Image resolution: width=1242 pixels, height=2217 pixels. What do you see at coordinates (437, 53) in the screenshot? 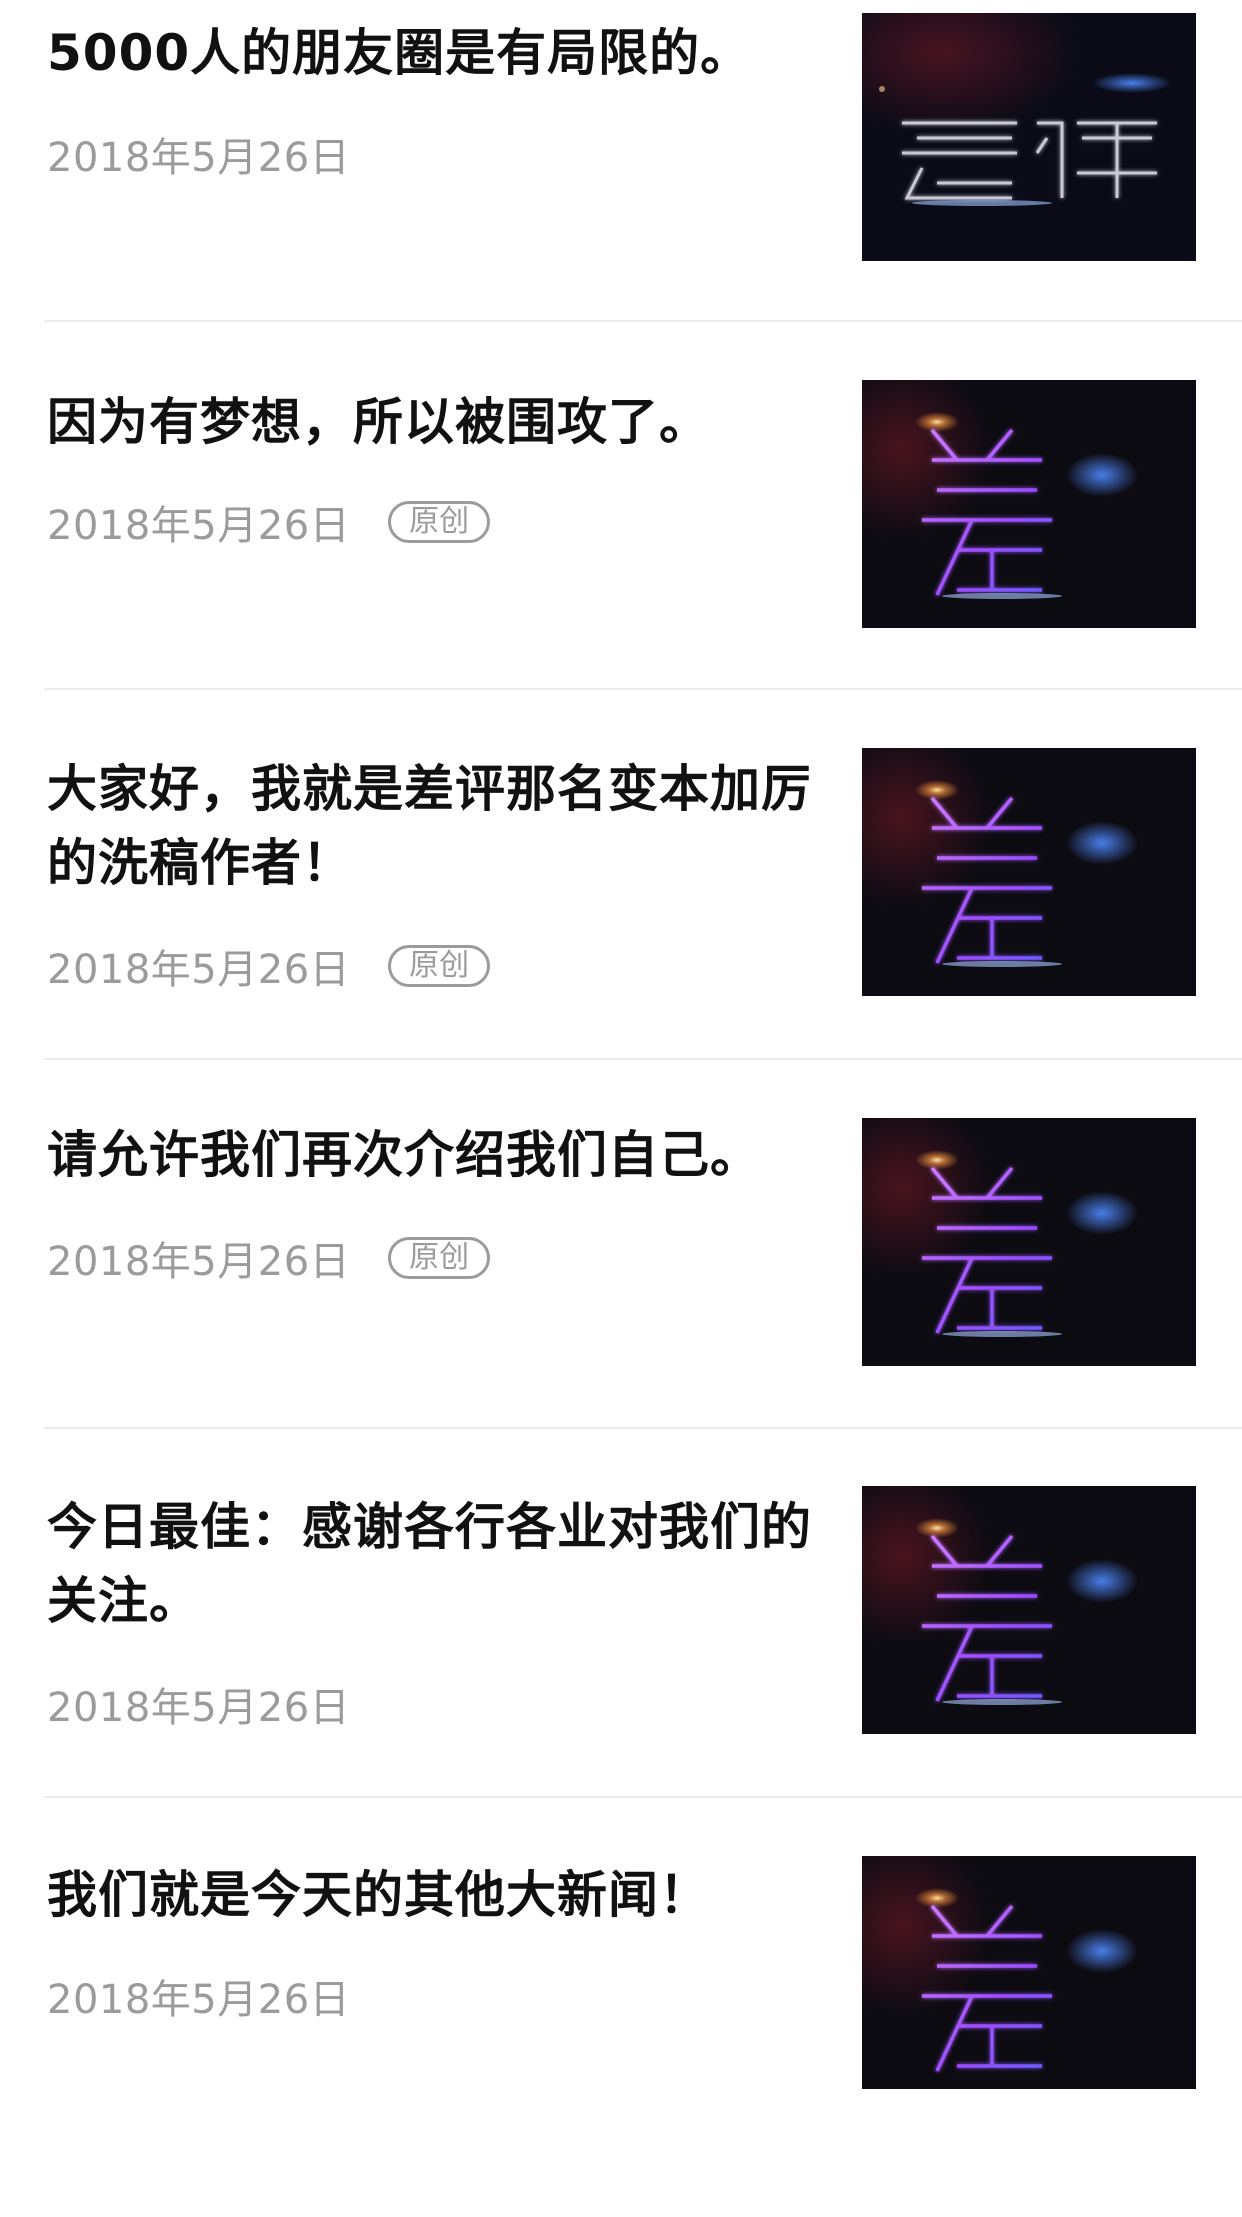
I see `article-title: 5000人的朋友圈是有局限的。` at bounding box center [437, 53].